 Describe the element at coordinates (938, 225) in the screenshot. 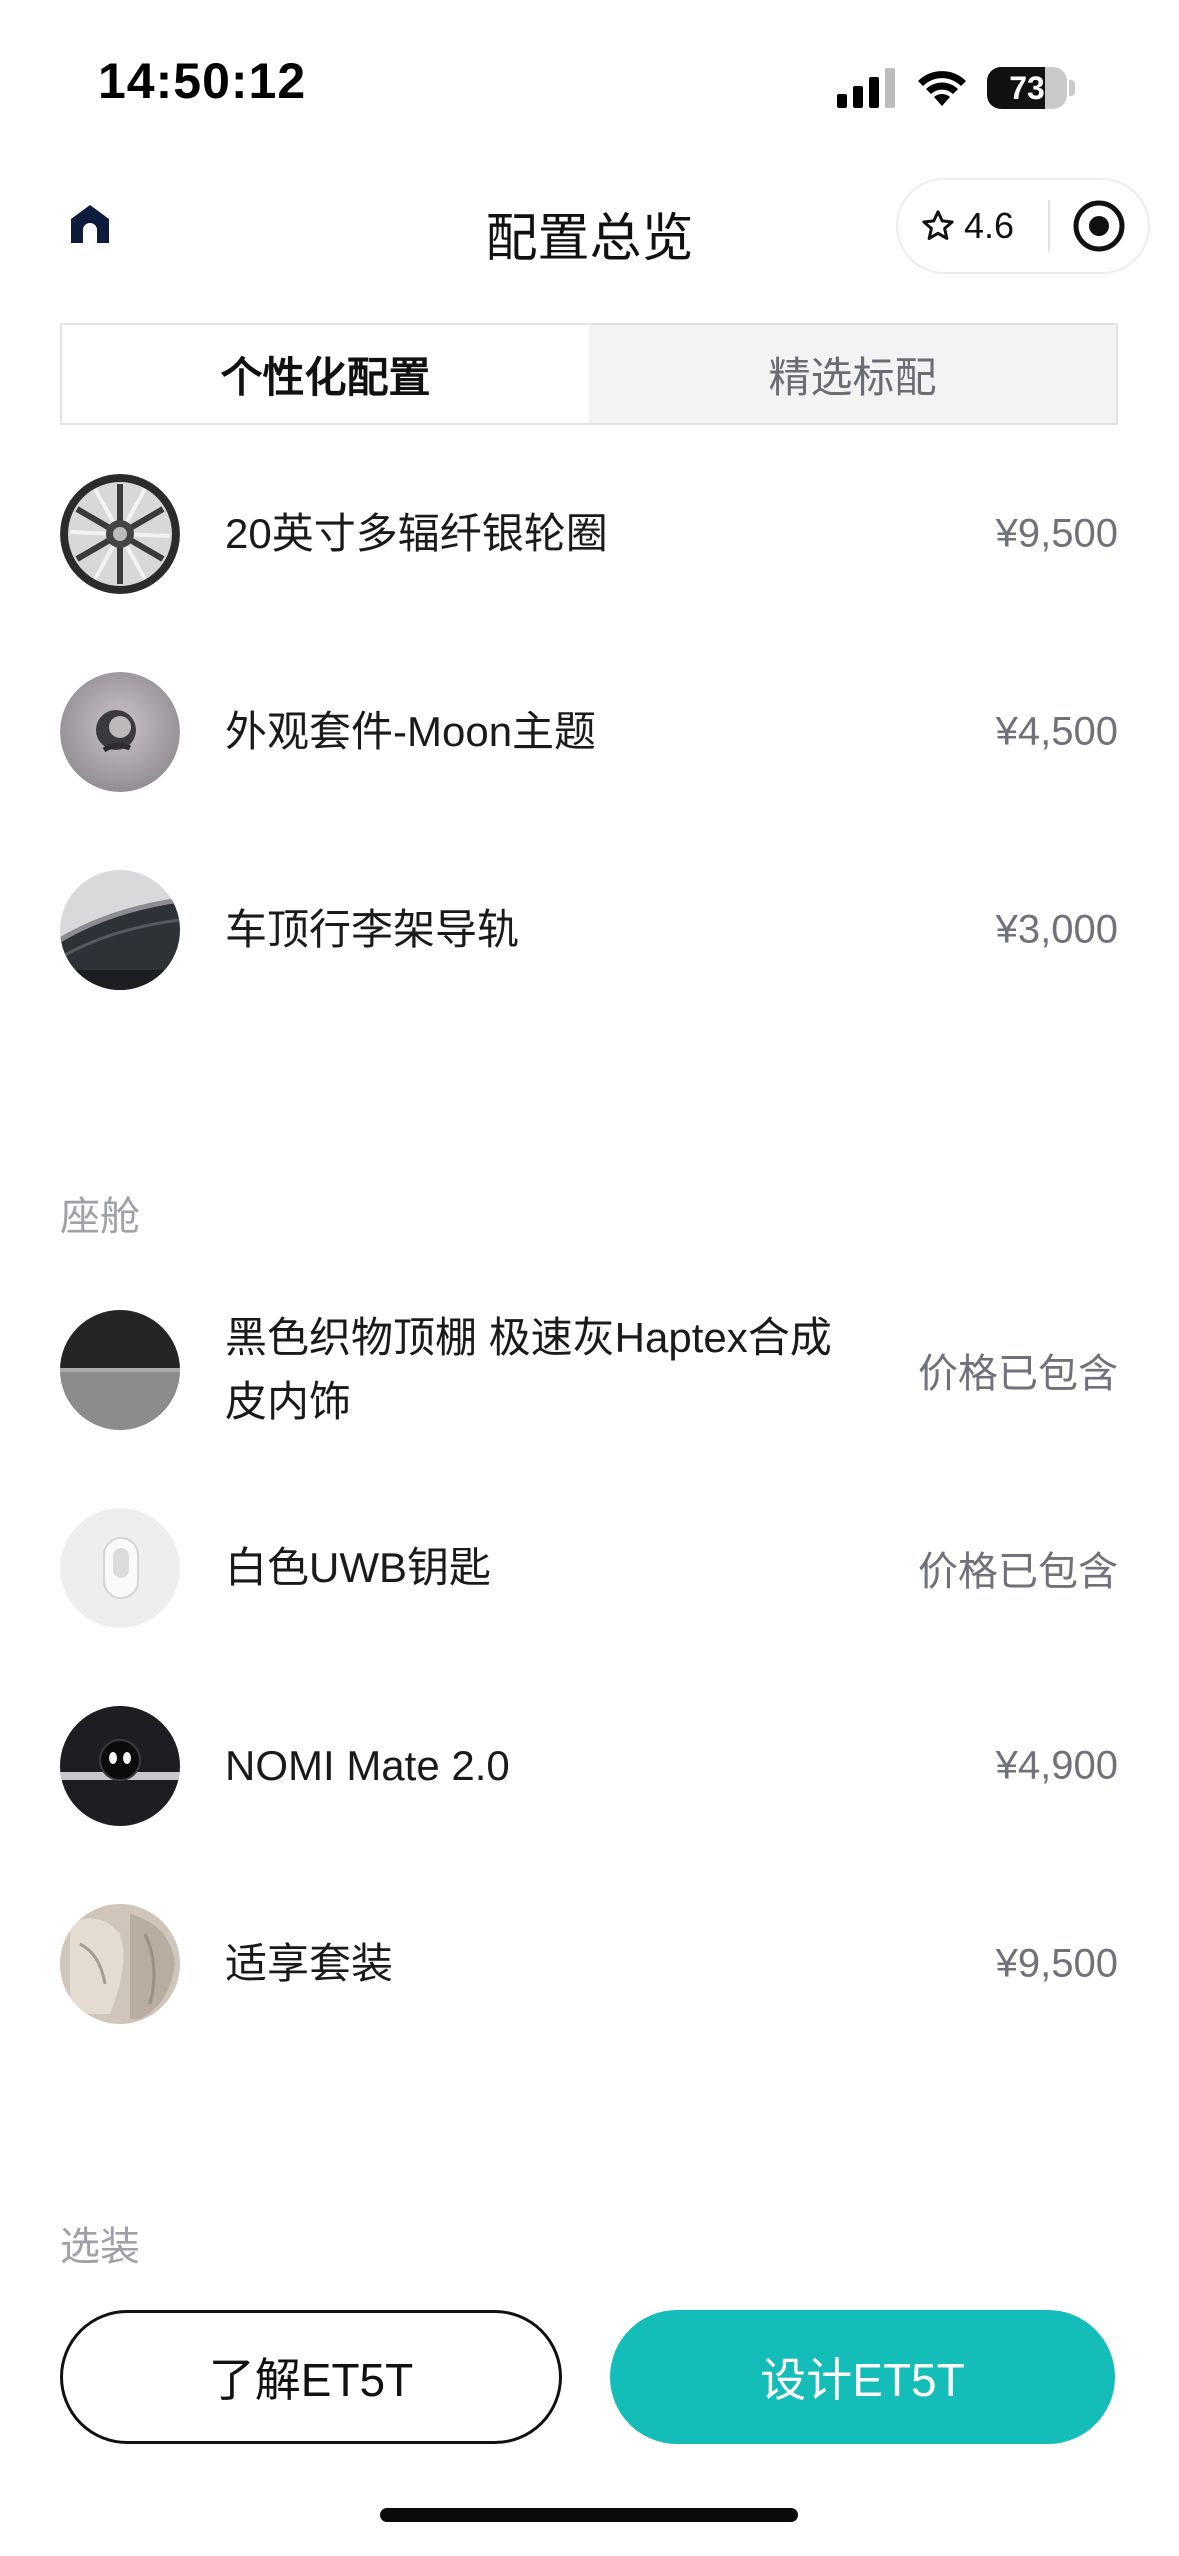

I see `star-outline-icon` at that location.